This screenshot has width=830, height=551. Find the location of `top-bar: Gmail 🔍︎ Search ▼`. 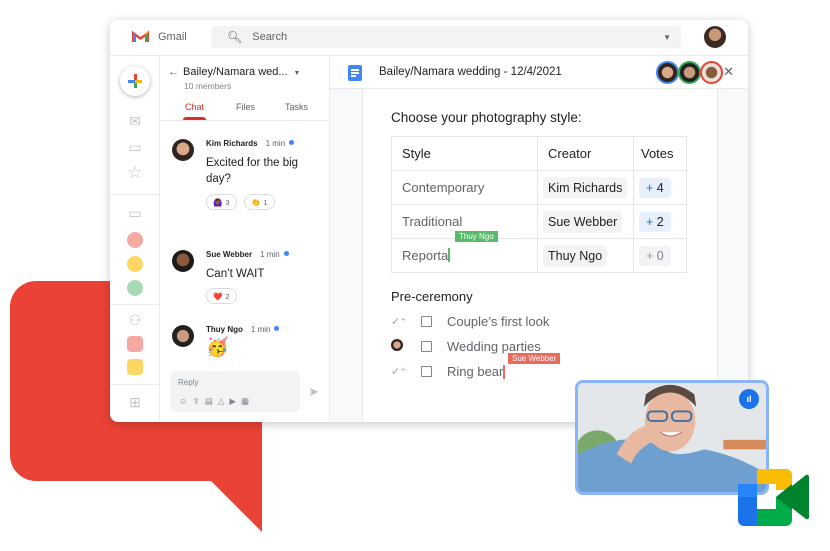

top-bar: Gmail 🔍︎ Search ▼ is located at coordinates (429, 38).